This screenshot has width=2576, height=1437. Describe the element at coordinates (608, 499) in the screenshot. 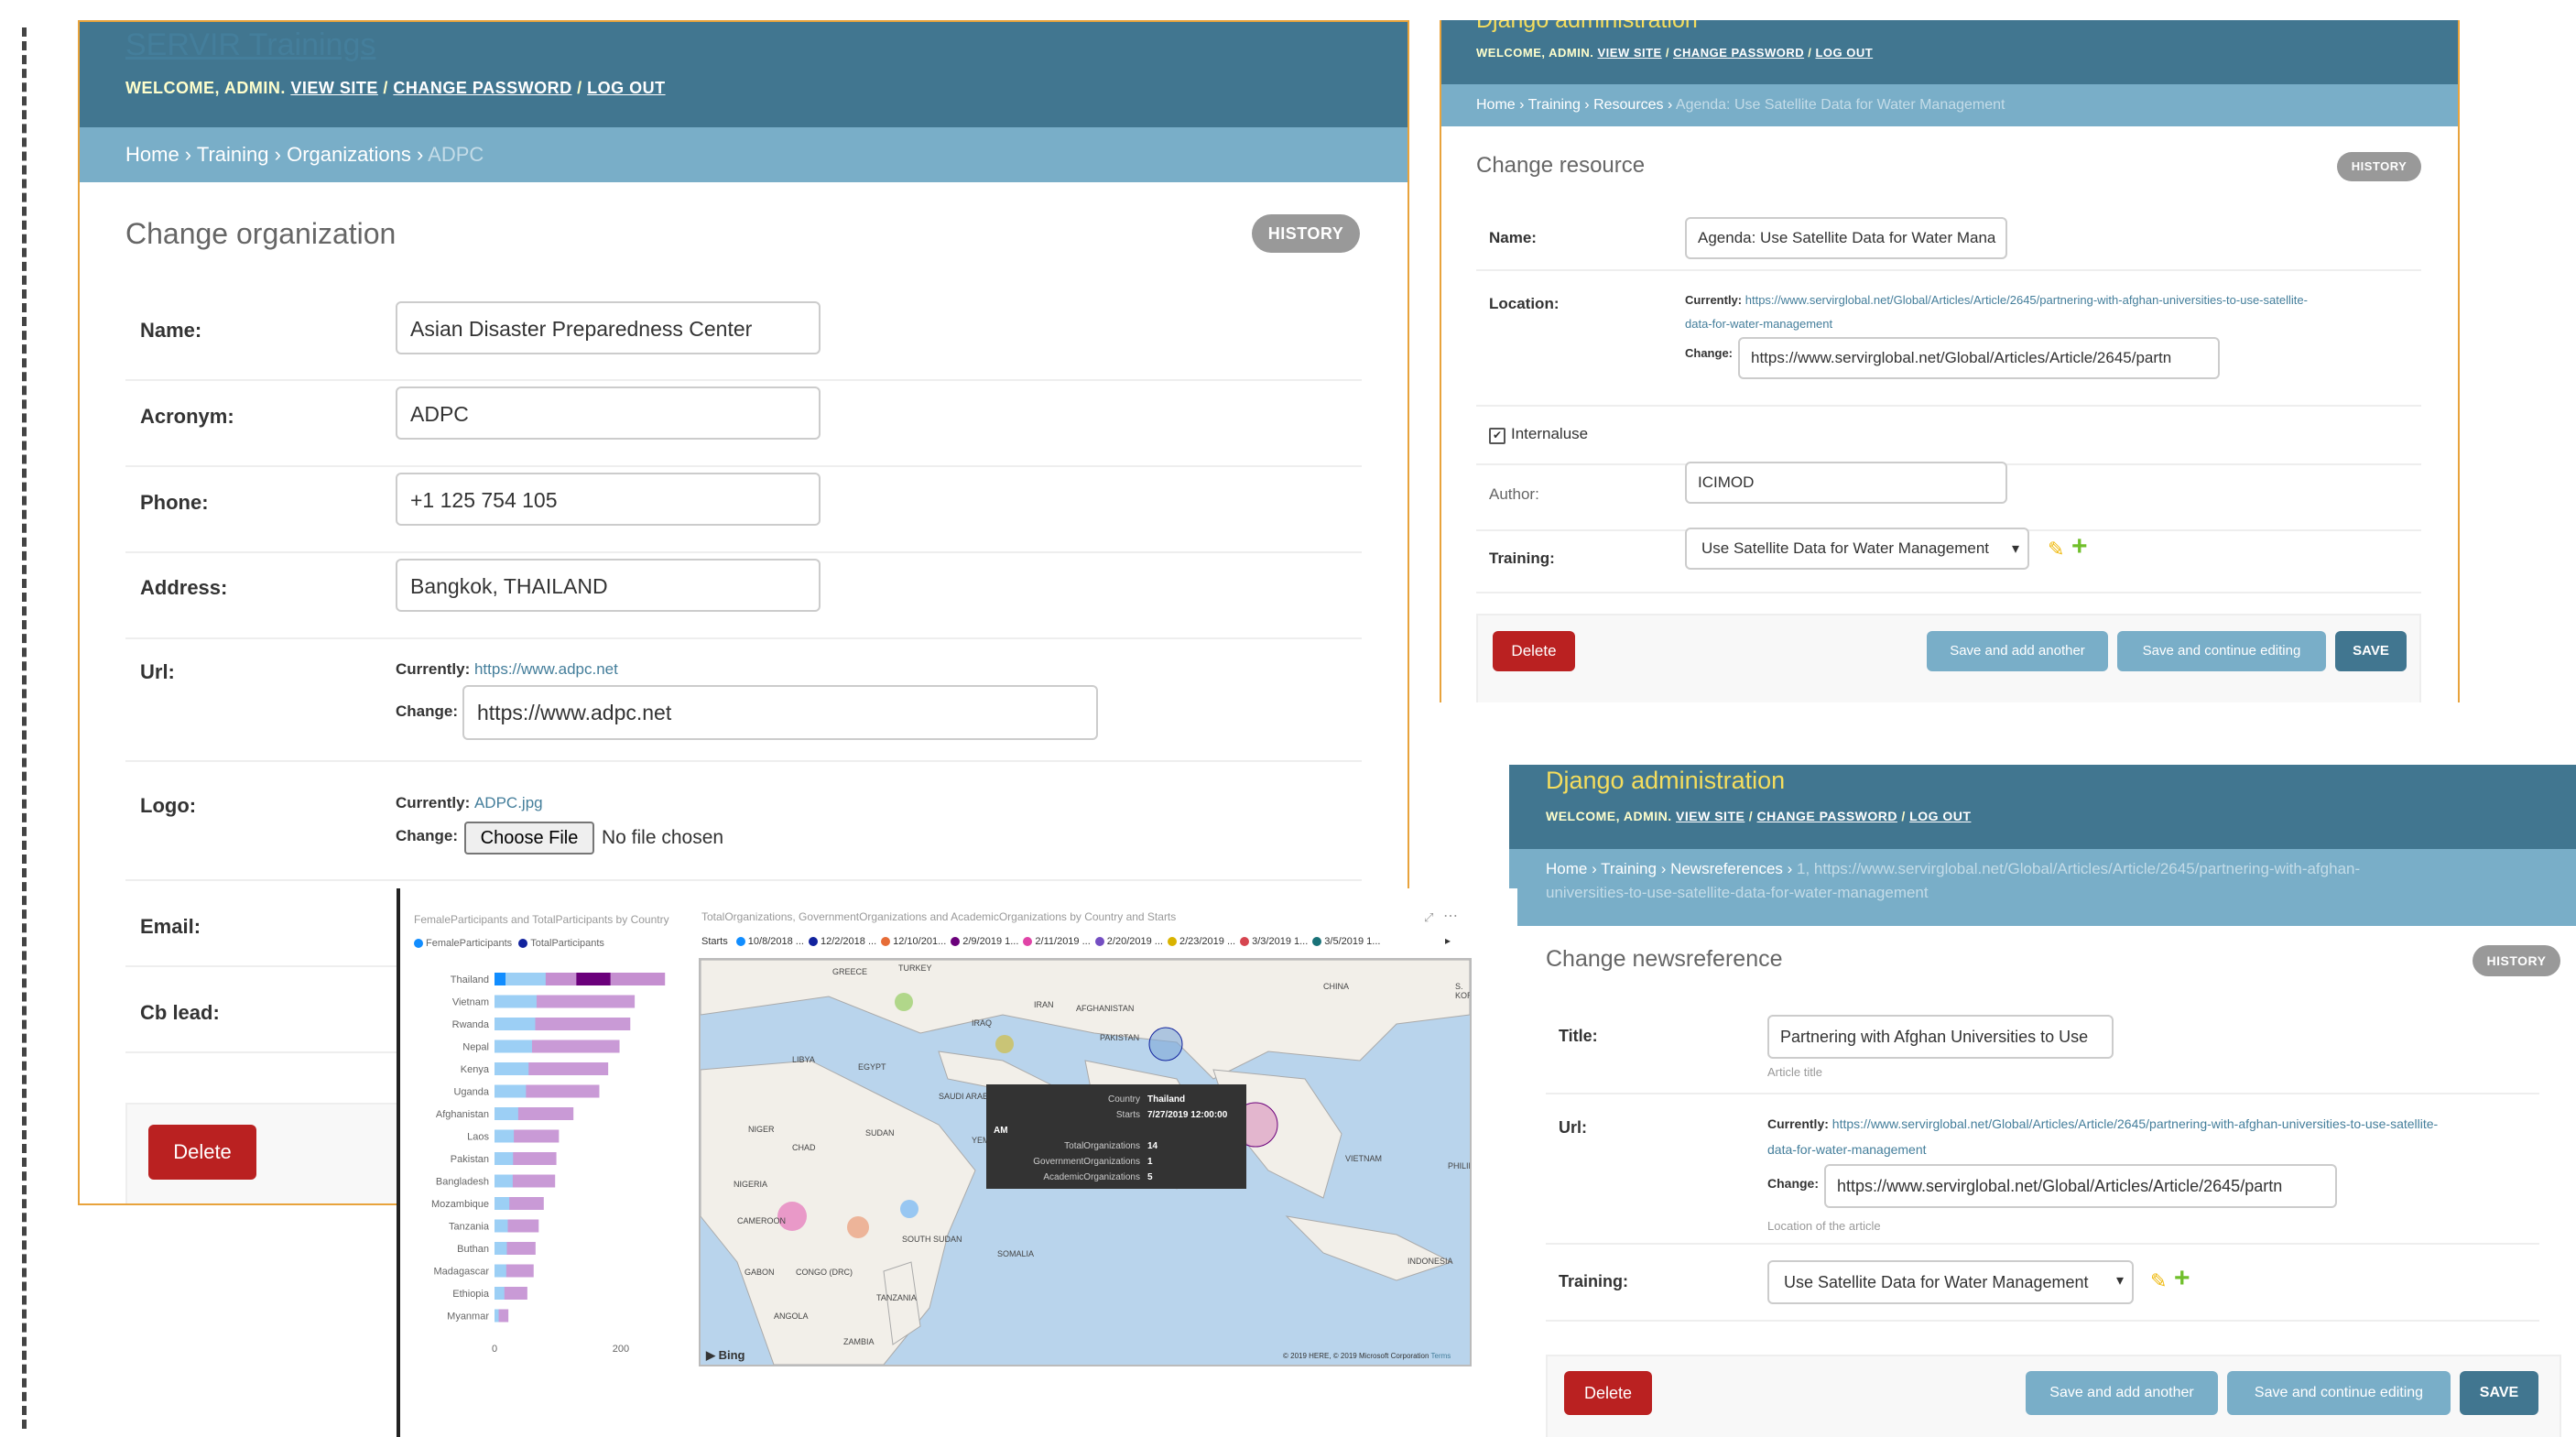

I see `phone-input: +1 125 754 105` at that location.